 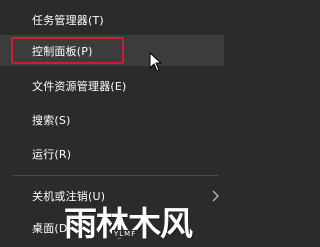 I want to click on menu-separator, so click(x=115, y=175).